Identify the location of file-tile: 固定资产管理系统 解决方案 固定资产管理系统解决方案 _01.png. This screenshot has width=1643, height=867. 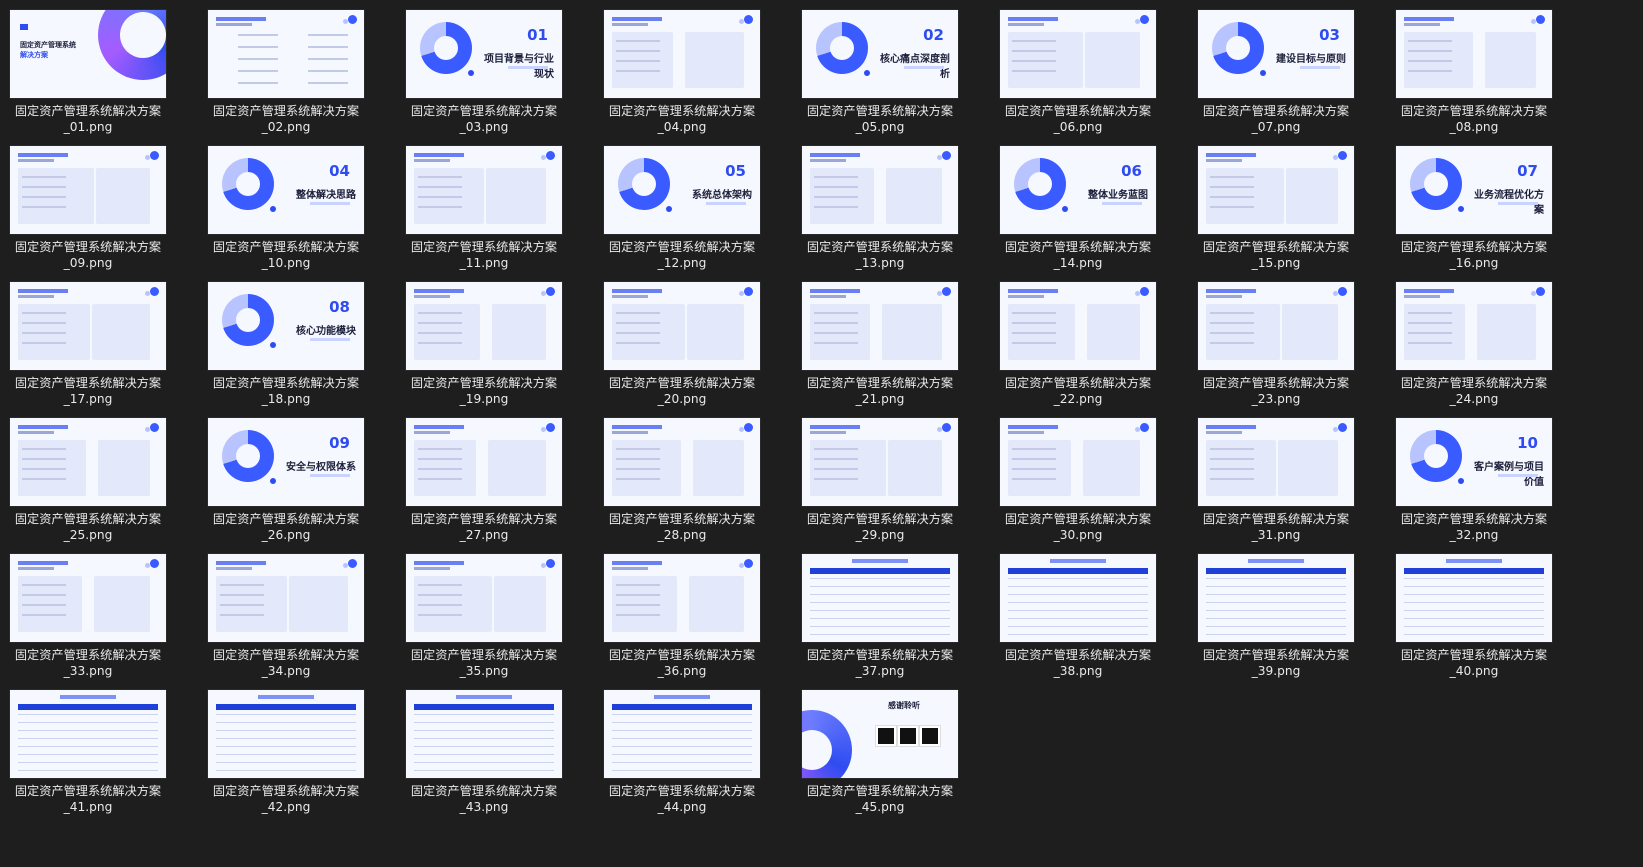
(88, 78).